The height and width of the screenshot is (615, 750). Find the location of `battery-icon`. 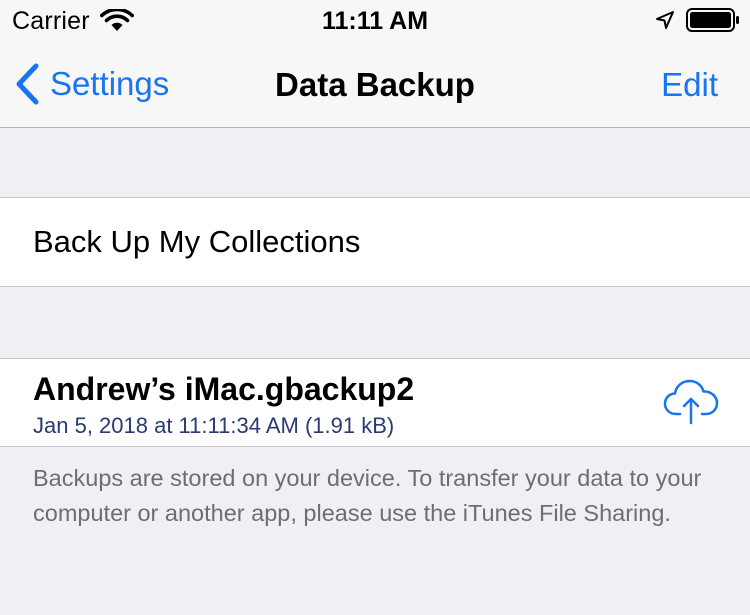

battery-icon is located at coordinates (712, 20).